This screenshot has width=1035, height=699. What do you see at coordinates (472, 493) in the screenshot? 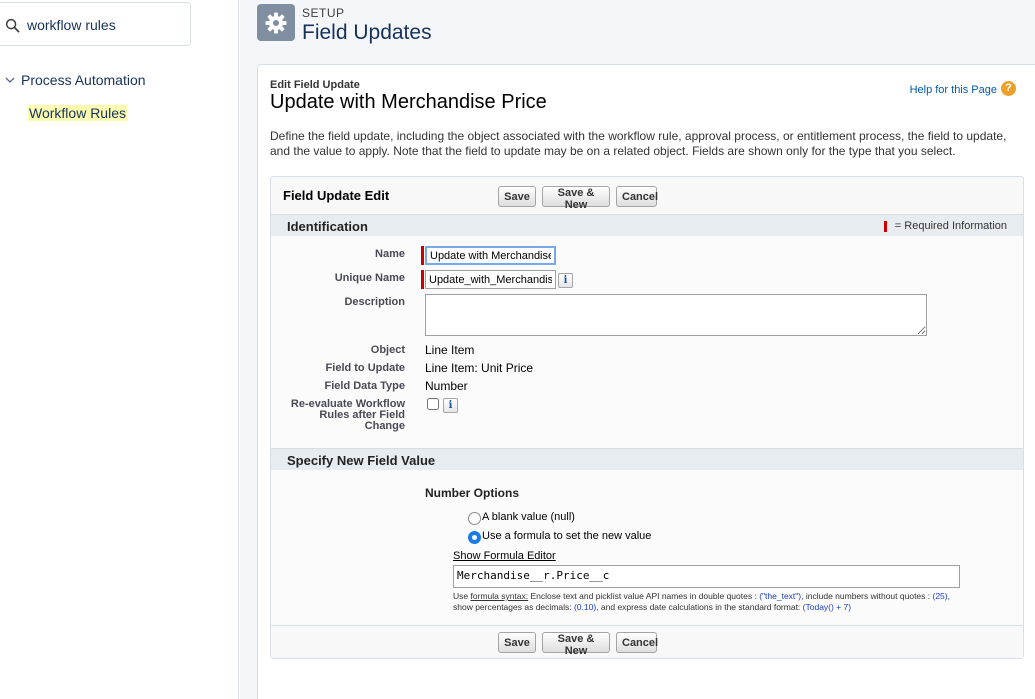
I see `number-options-heading: Number Options` at bounding box center [472, 493].